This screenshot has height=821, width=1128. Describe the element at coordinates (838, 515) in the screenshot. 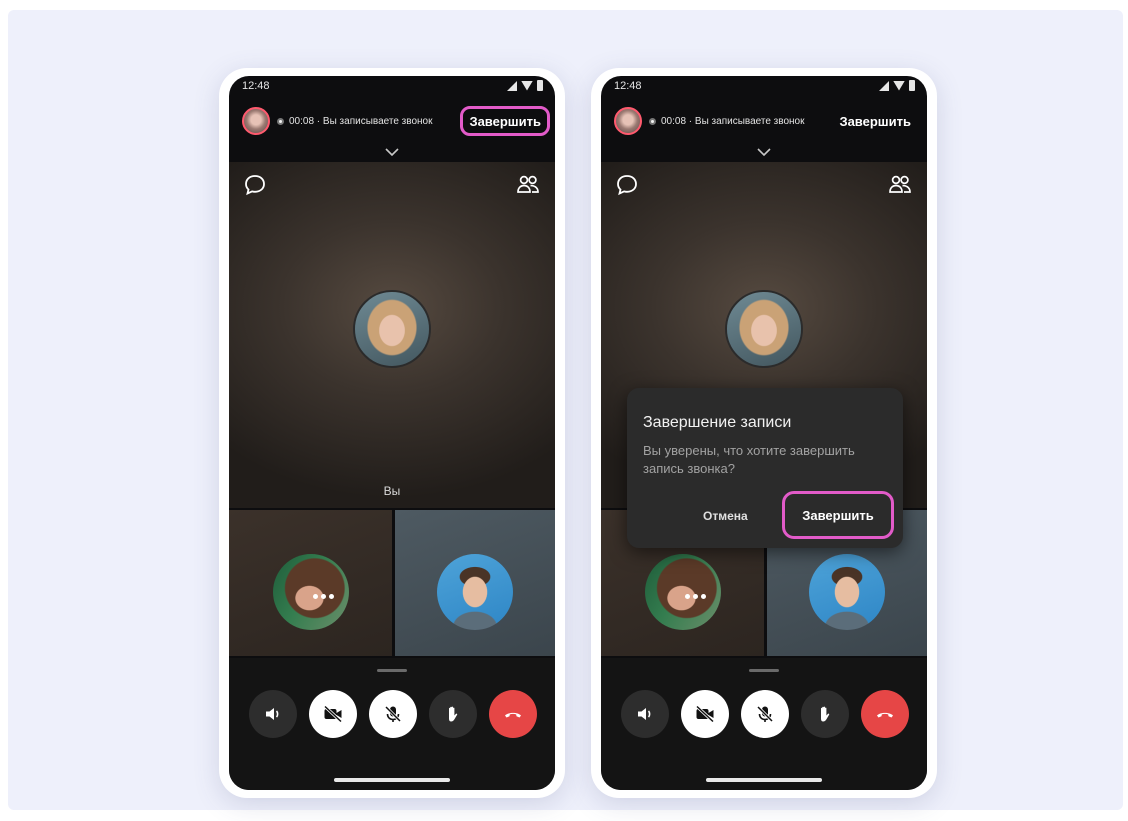

I see `confirm-end-button: Завершить` at that location.